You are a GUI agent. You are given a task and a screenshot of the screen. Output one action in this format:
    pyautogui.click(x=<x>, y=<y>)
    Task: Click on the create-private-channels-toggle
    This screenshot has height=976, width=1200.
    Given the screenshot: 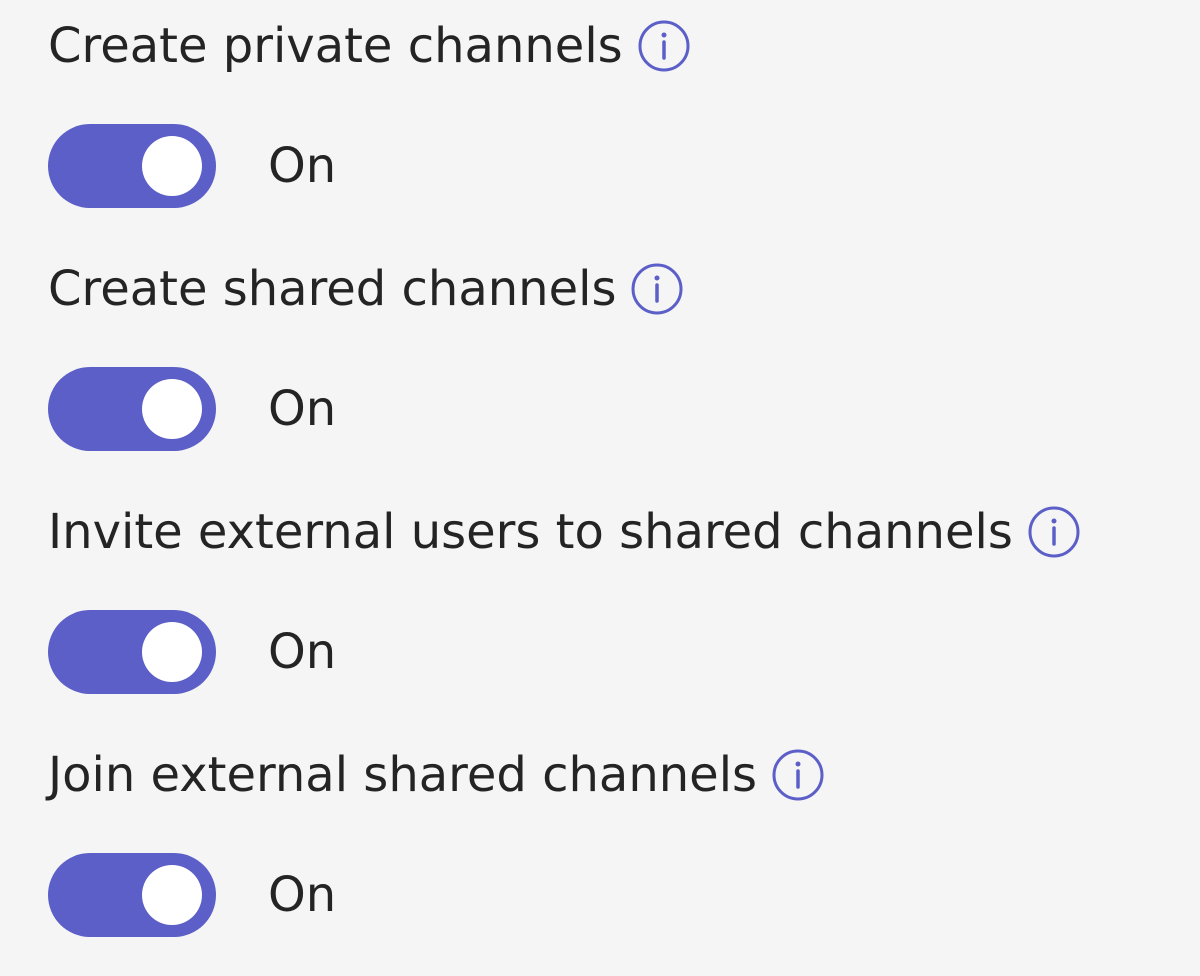 What is the action you would take?
    pyautogui.click(x=132, y=166)
    